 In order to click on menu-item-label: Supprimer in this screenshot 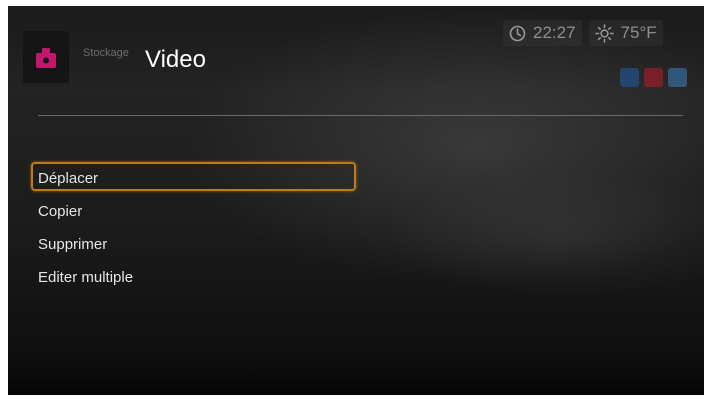, I will do `click(73, 244)`.